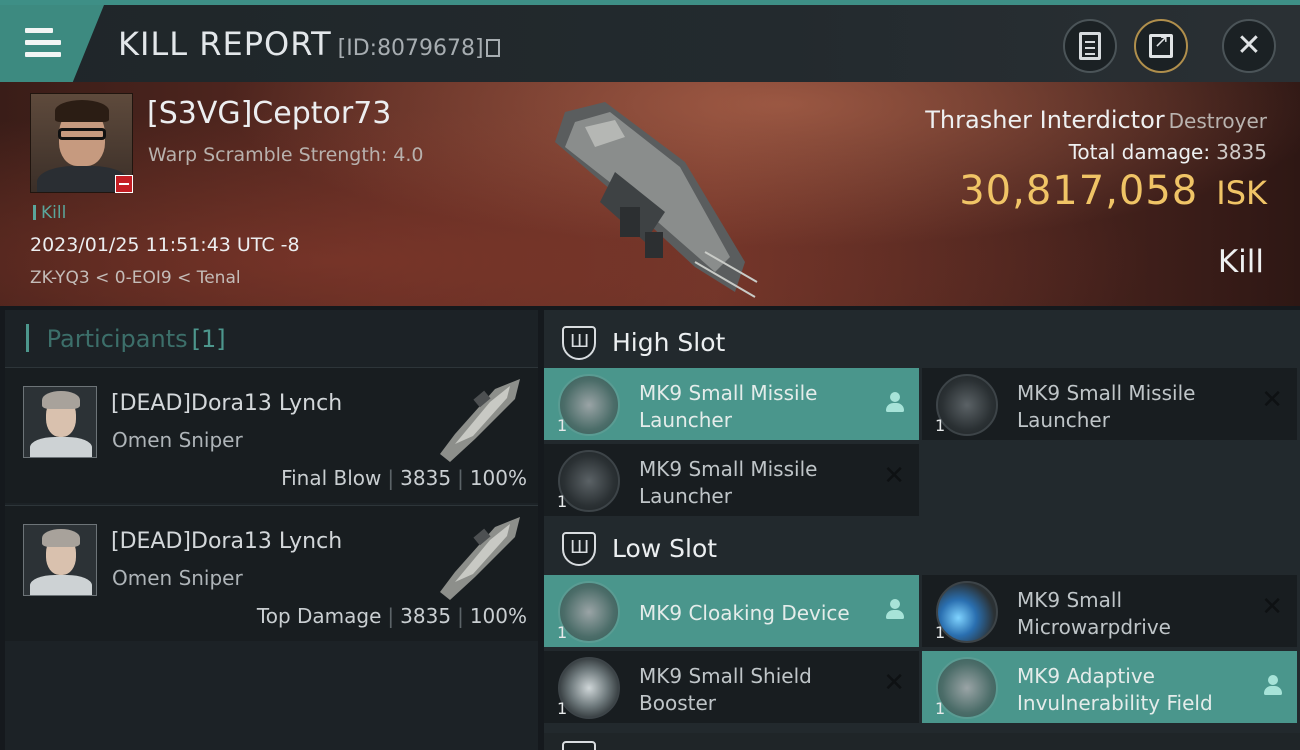 The width and height of the screenshot is (1300, 750). Describe the element at coordinates (225, 44) in the screenshot. I see `title-text: KILL REPORT` at that location.